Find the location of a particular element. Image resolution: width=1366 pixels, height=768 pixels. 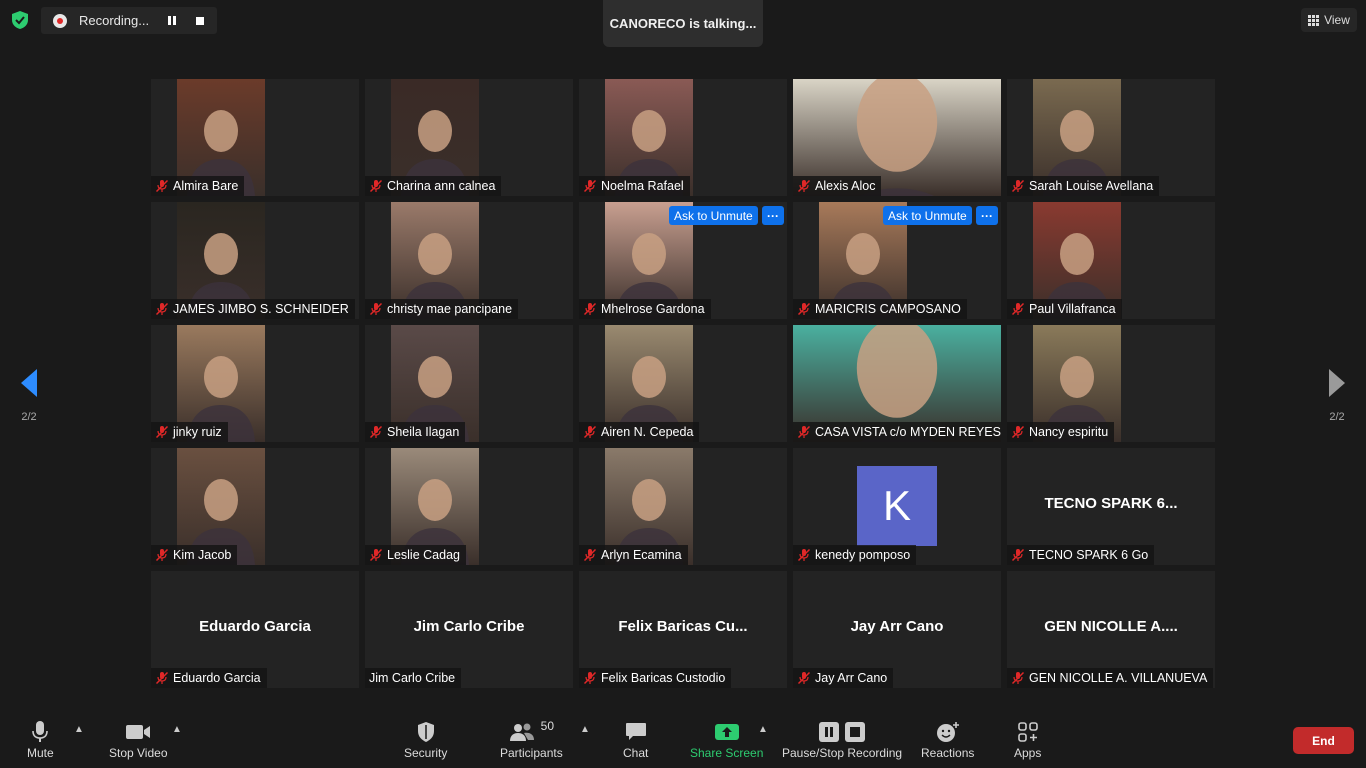

apps-button: Apps is located at coordinates (1027, 740).